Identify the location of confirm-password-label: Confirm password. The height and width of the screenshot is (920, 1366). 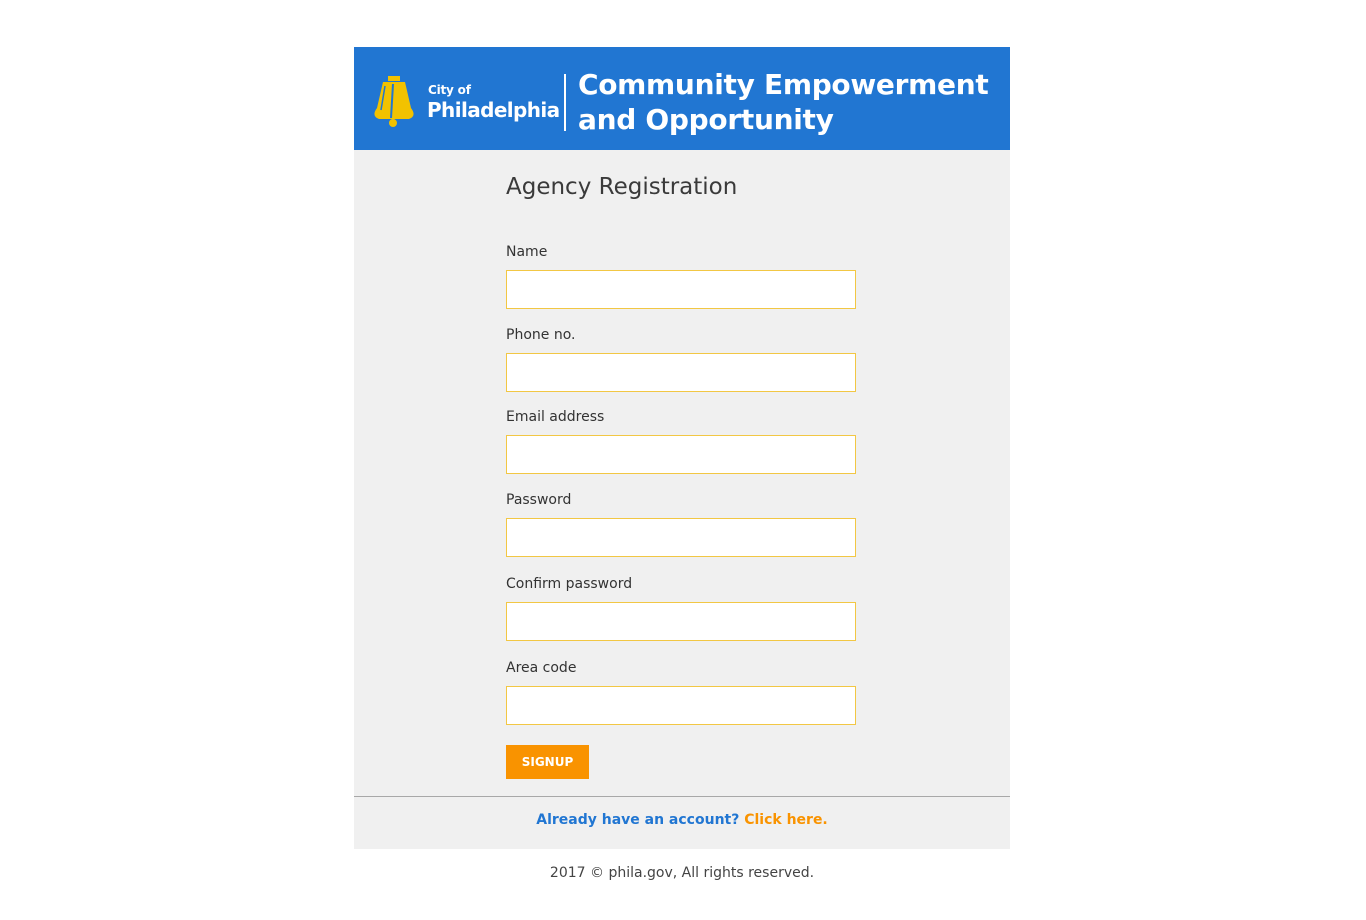
(569, 584).